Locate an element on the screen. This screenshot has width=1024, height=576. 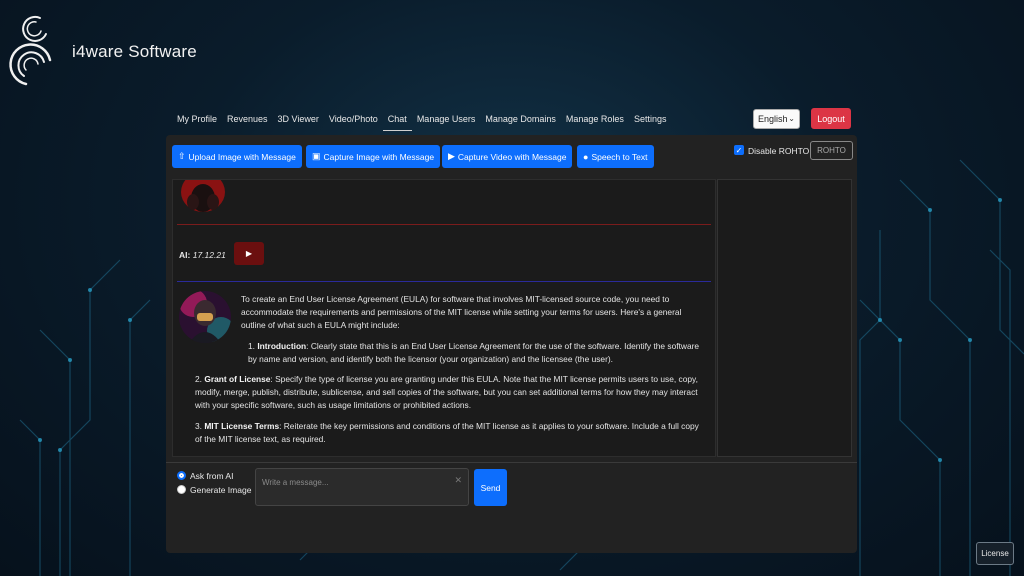
ai-prefix: AI: is located at coordinates (185, 255).